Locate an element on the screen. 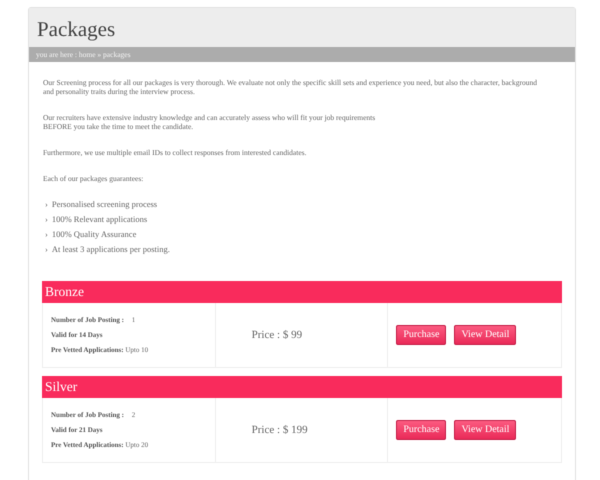 The image size is (600, 480). price-text: Price : $ 99 is located at coordinates (277, 335).